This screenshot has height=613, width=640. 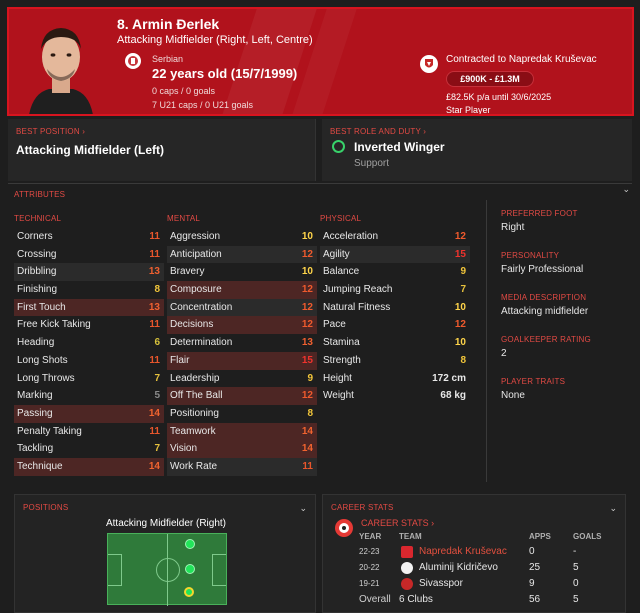 I want to click on caps: 0 caps / 0 goals, so click(x=184, y=91).